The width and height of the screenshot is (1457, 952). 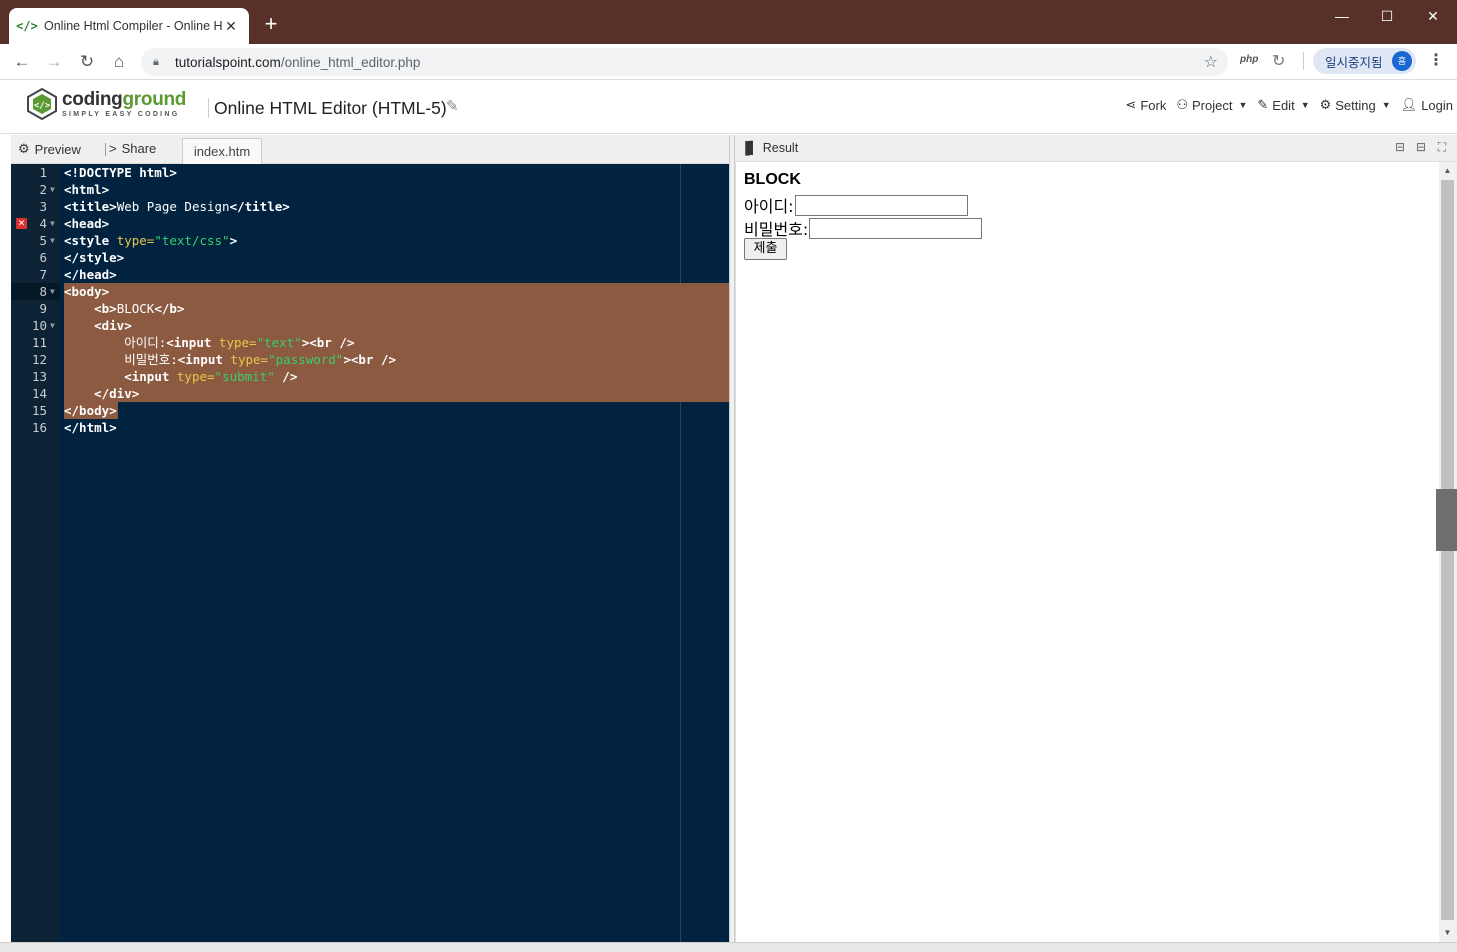 I want to click on lock-icon: 🔒︎, so click(x=156, y=61).